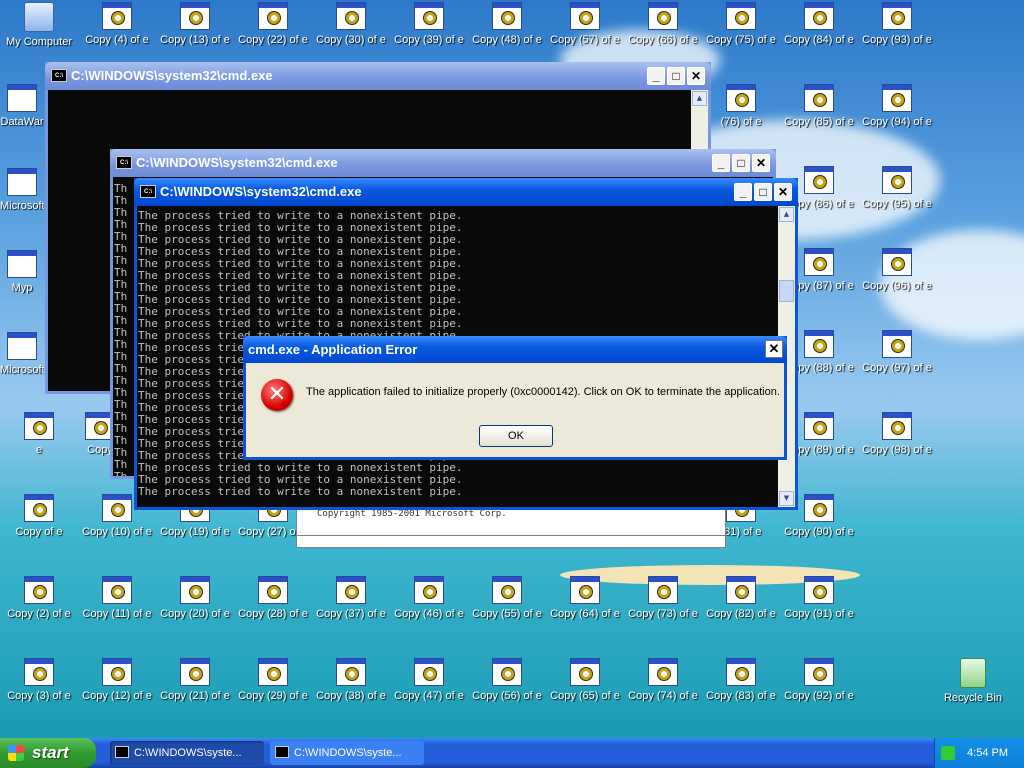  I want to click on copy-of-e-icon: Copy (82) of e, so click(741, 606).